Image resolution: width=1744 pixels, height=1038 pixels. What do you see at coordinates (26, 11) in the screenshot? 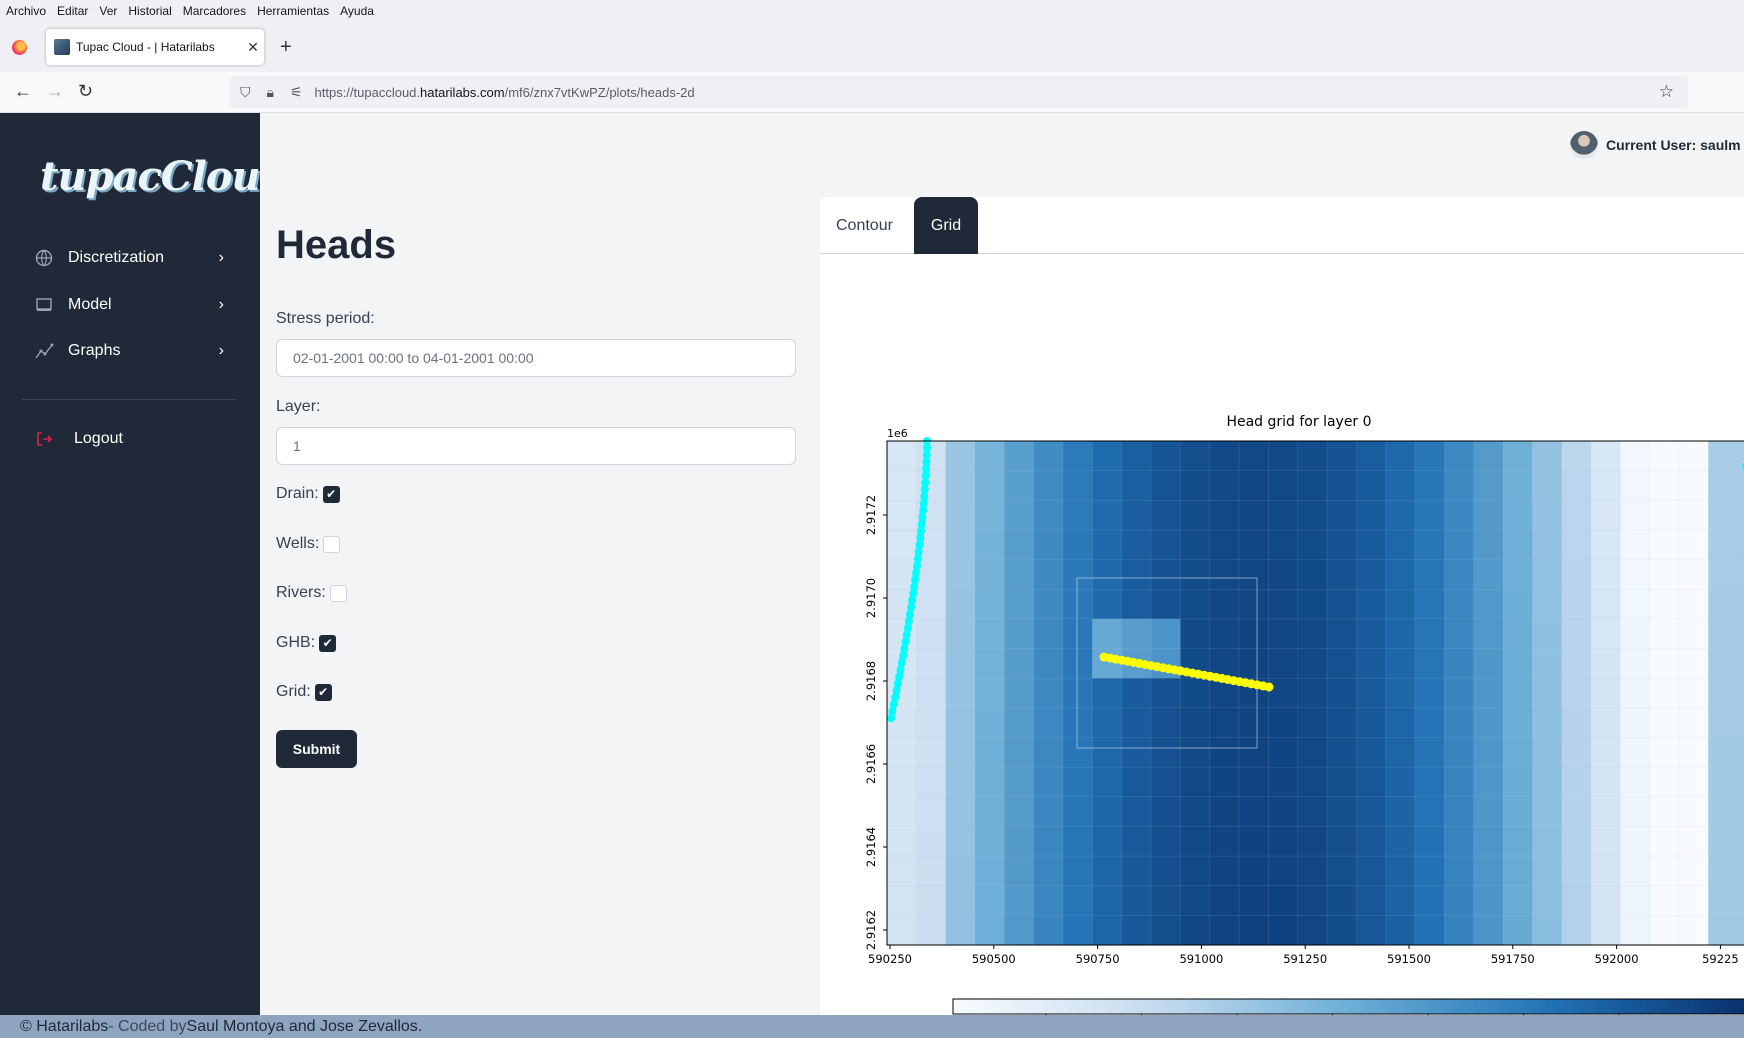
I see `menu-archivo: Archivo` at bounding box center [26, 11].